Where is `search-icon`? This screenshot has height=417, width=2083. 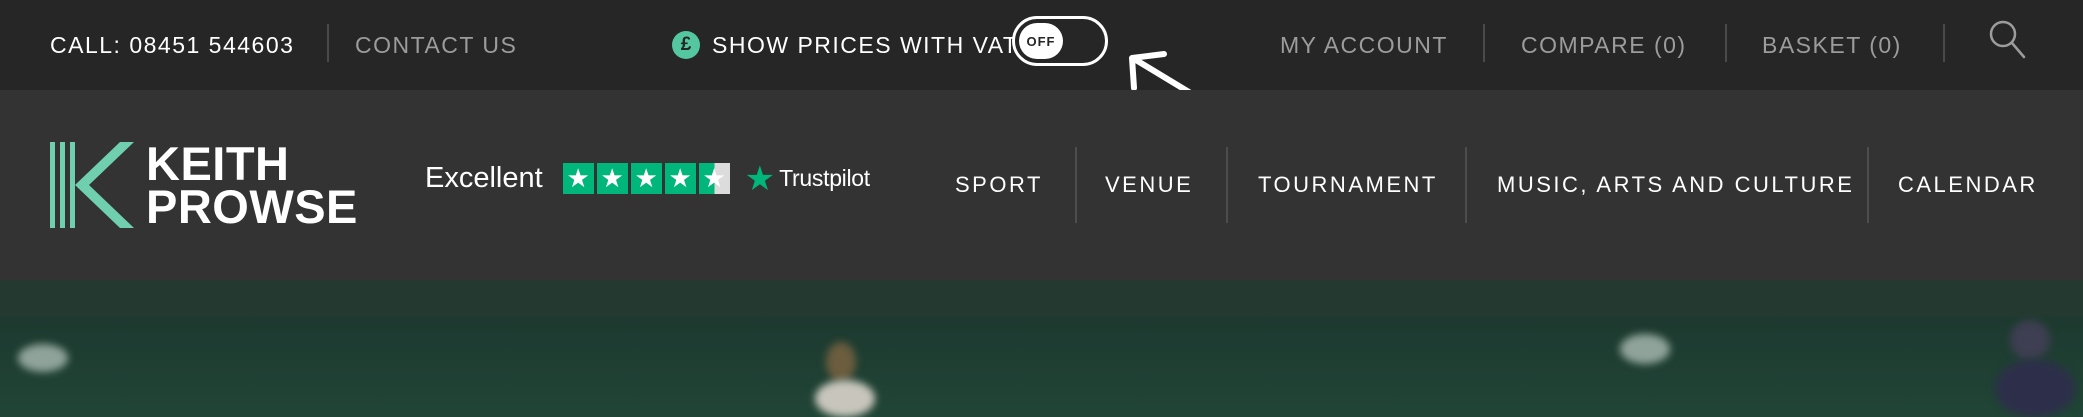
search-icon is located at coordinates (2007, 40).